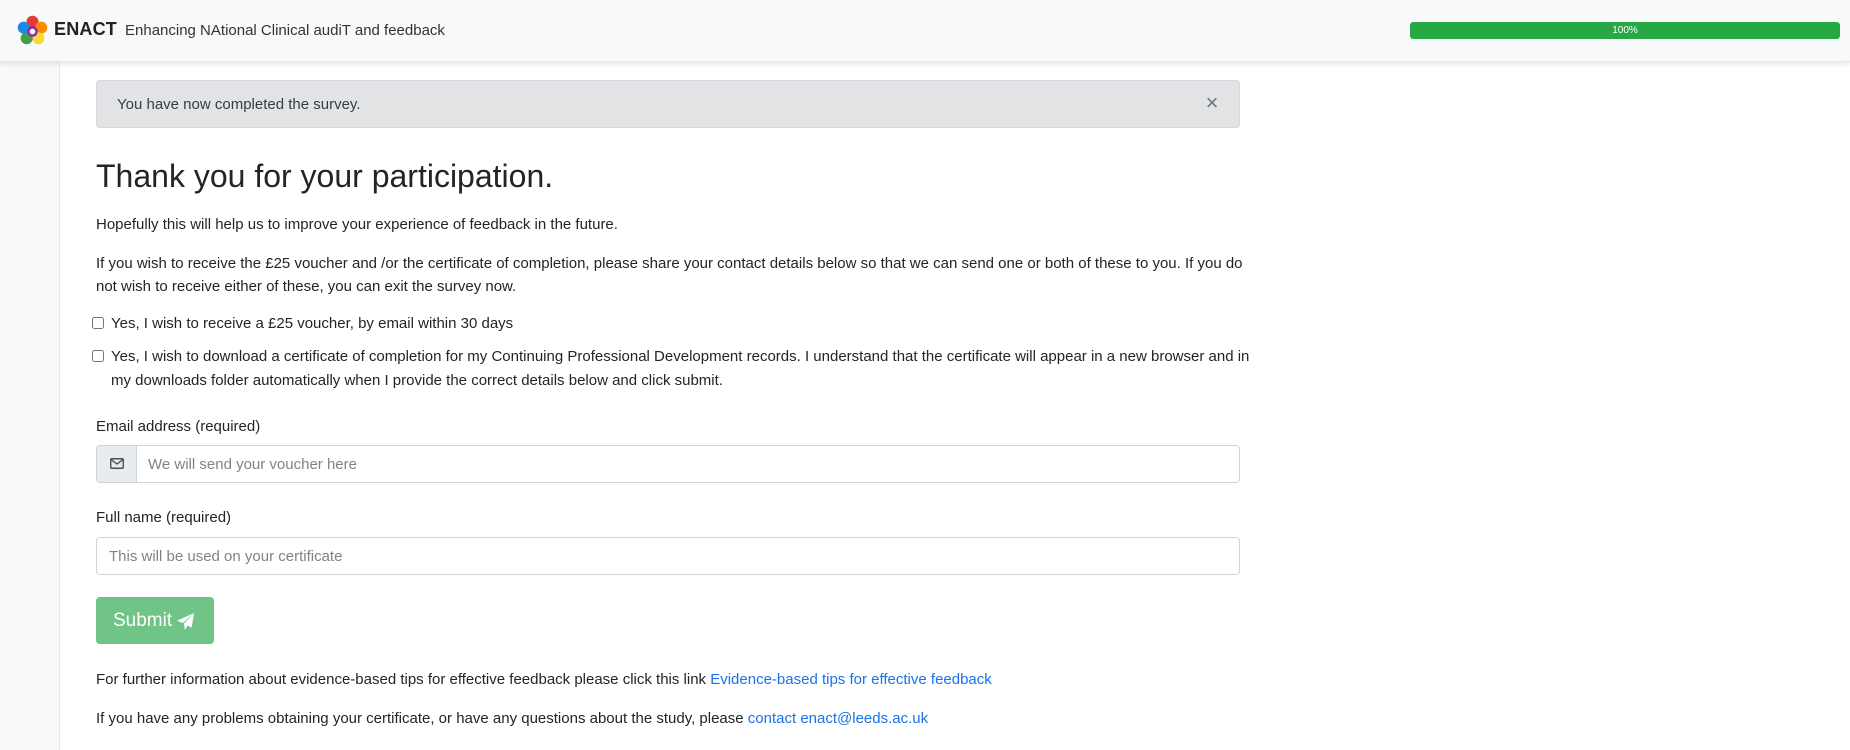 The height and width of the screenshot is (750, 1850). Describe the element at coordinates (32, 31) in the screenshot. I see `enact-logo` at that location.